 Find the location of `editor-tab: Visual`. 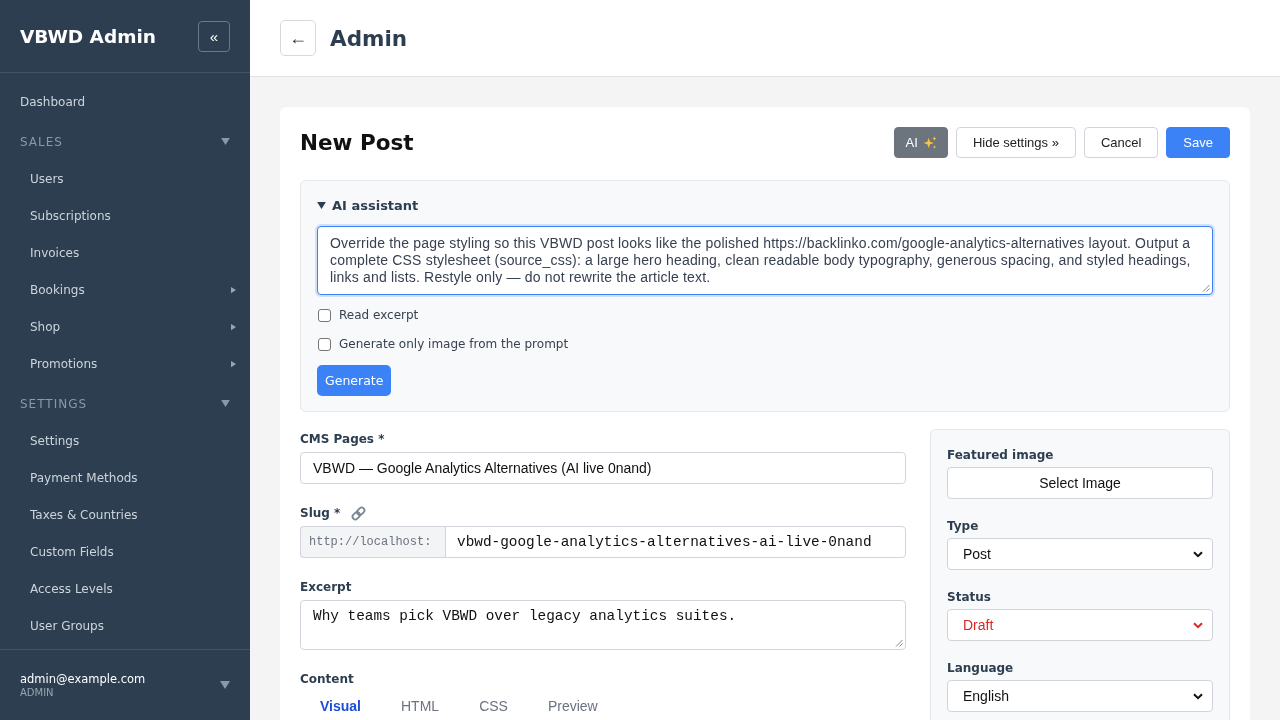

editor-tab: Visual is located at coordinates (340, 706).